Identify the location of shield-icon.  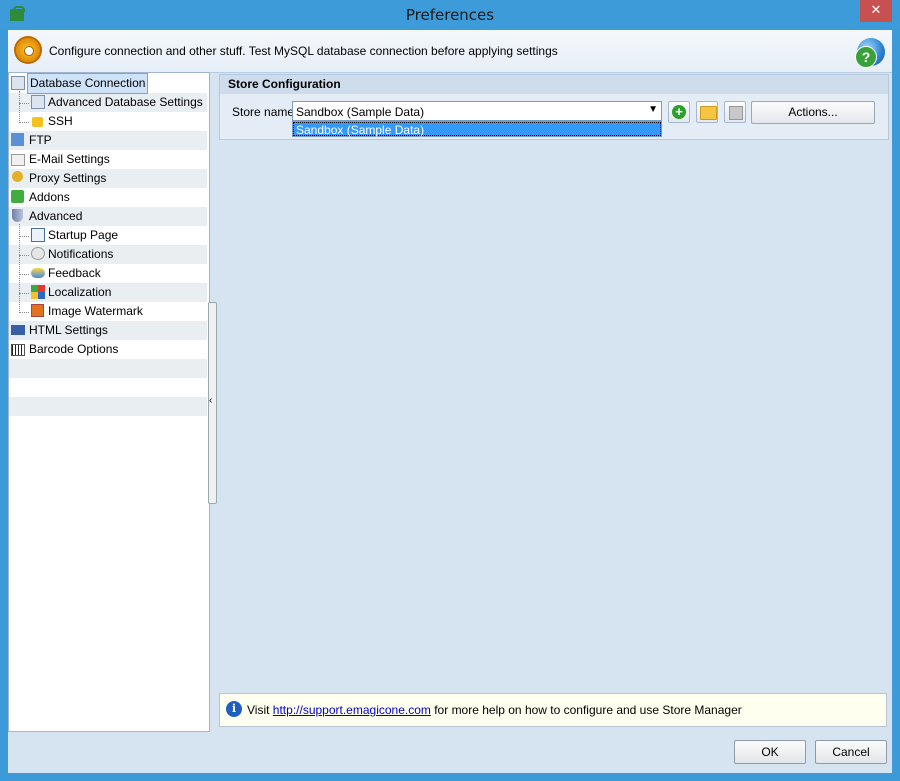
(17, 215).